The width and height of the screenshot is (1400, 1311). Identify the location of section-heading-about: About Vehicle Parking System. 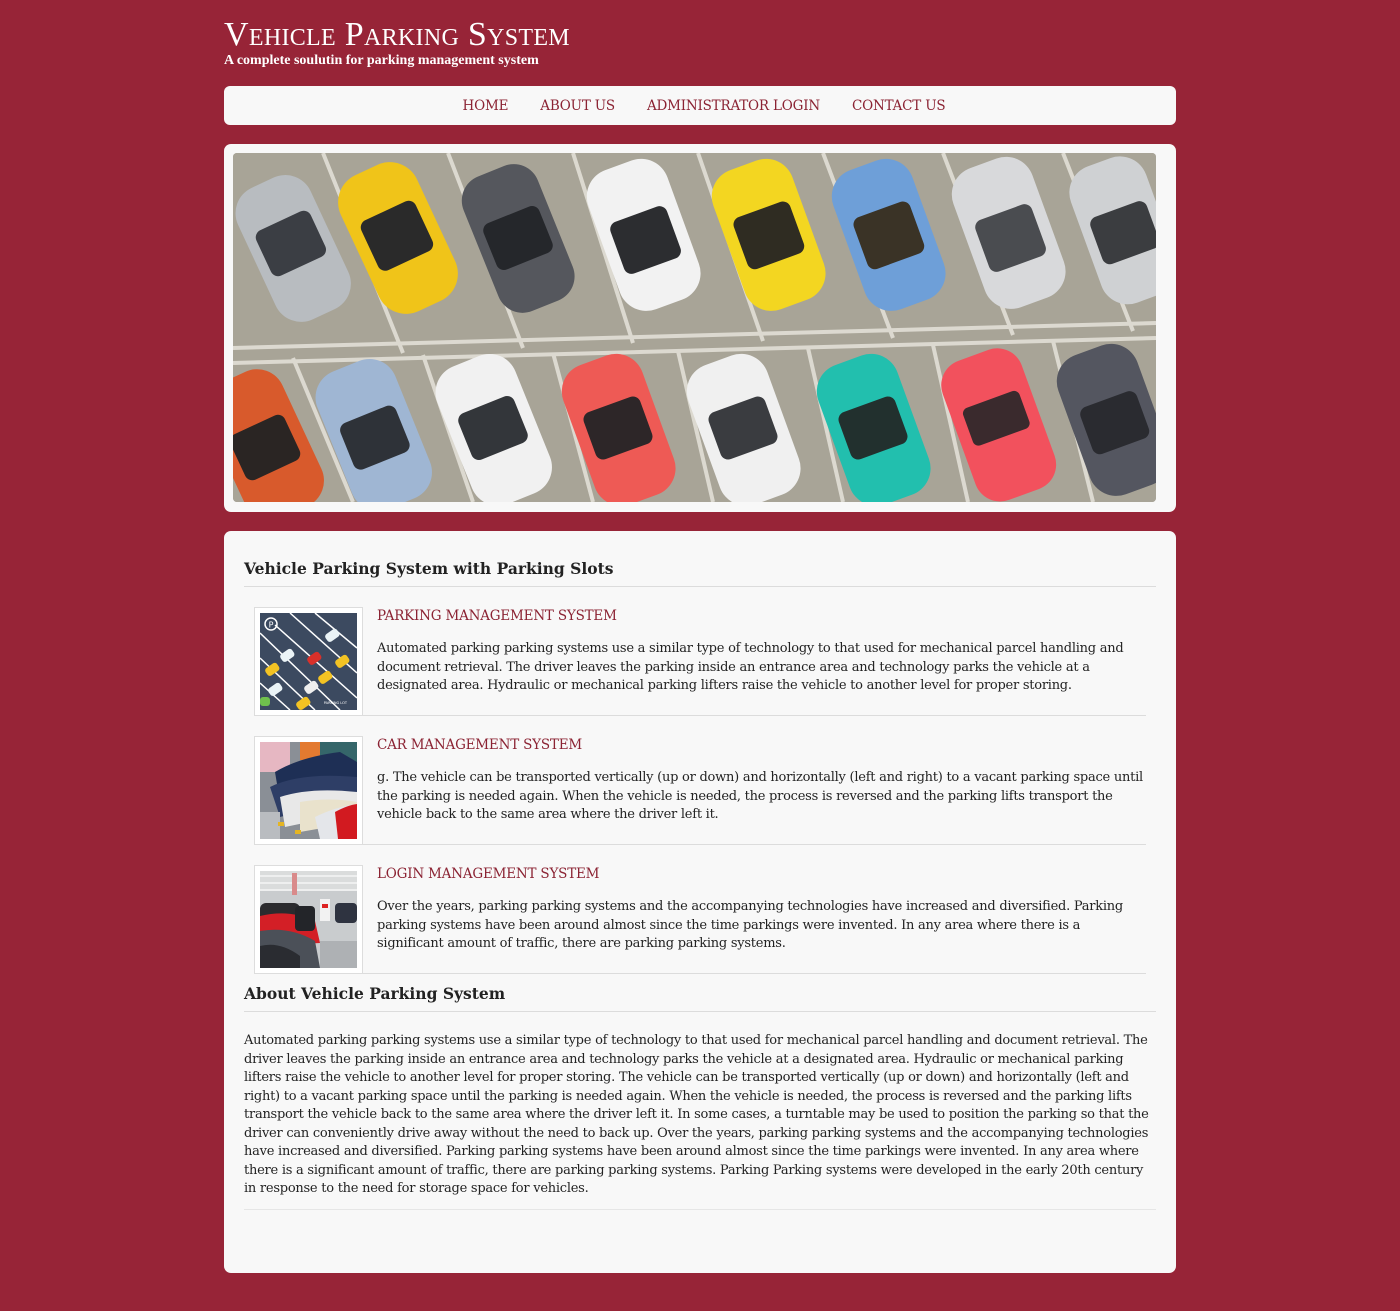
(700, 998).